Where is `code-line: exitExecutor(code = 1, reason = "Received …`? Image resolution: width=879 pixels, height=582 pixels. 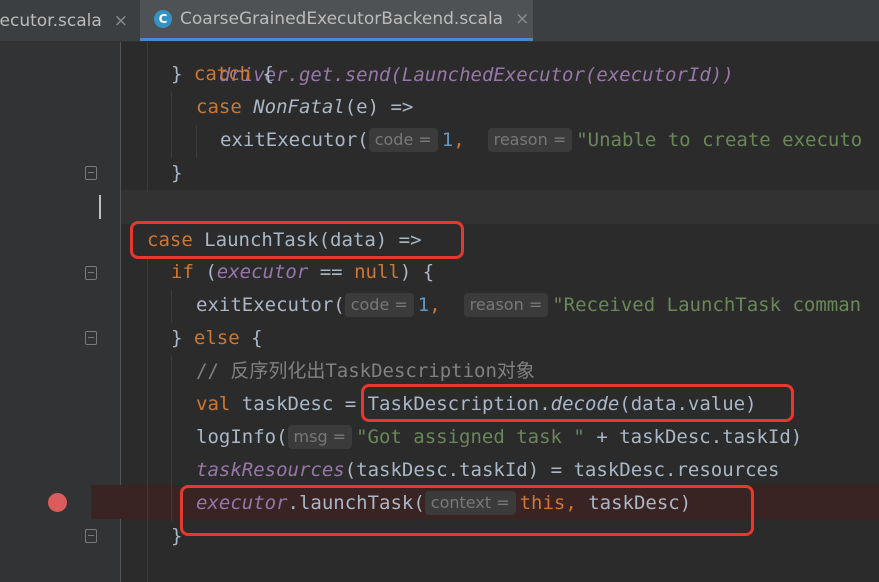 code-line: exitExecutor(code = 1, reason = "Received … is located at coordinates (528, 305).